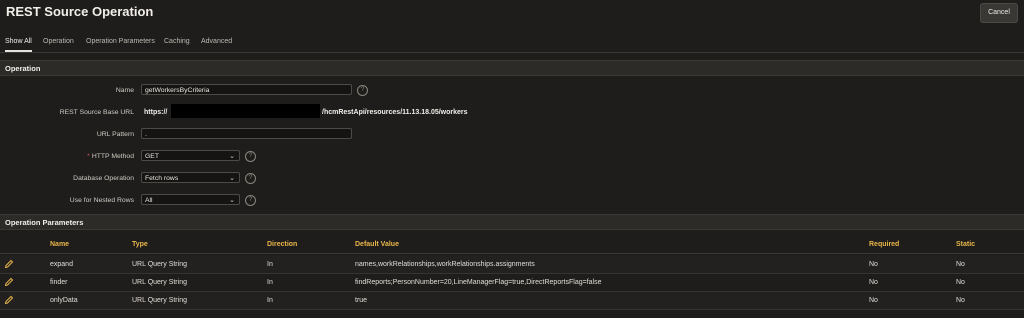 This screenshot has width=1024, height=318. I want to click on nested-rows-label: Use for Nested Rows, so click(101, 200).